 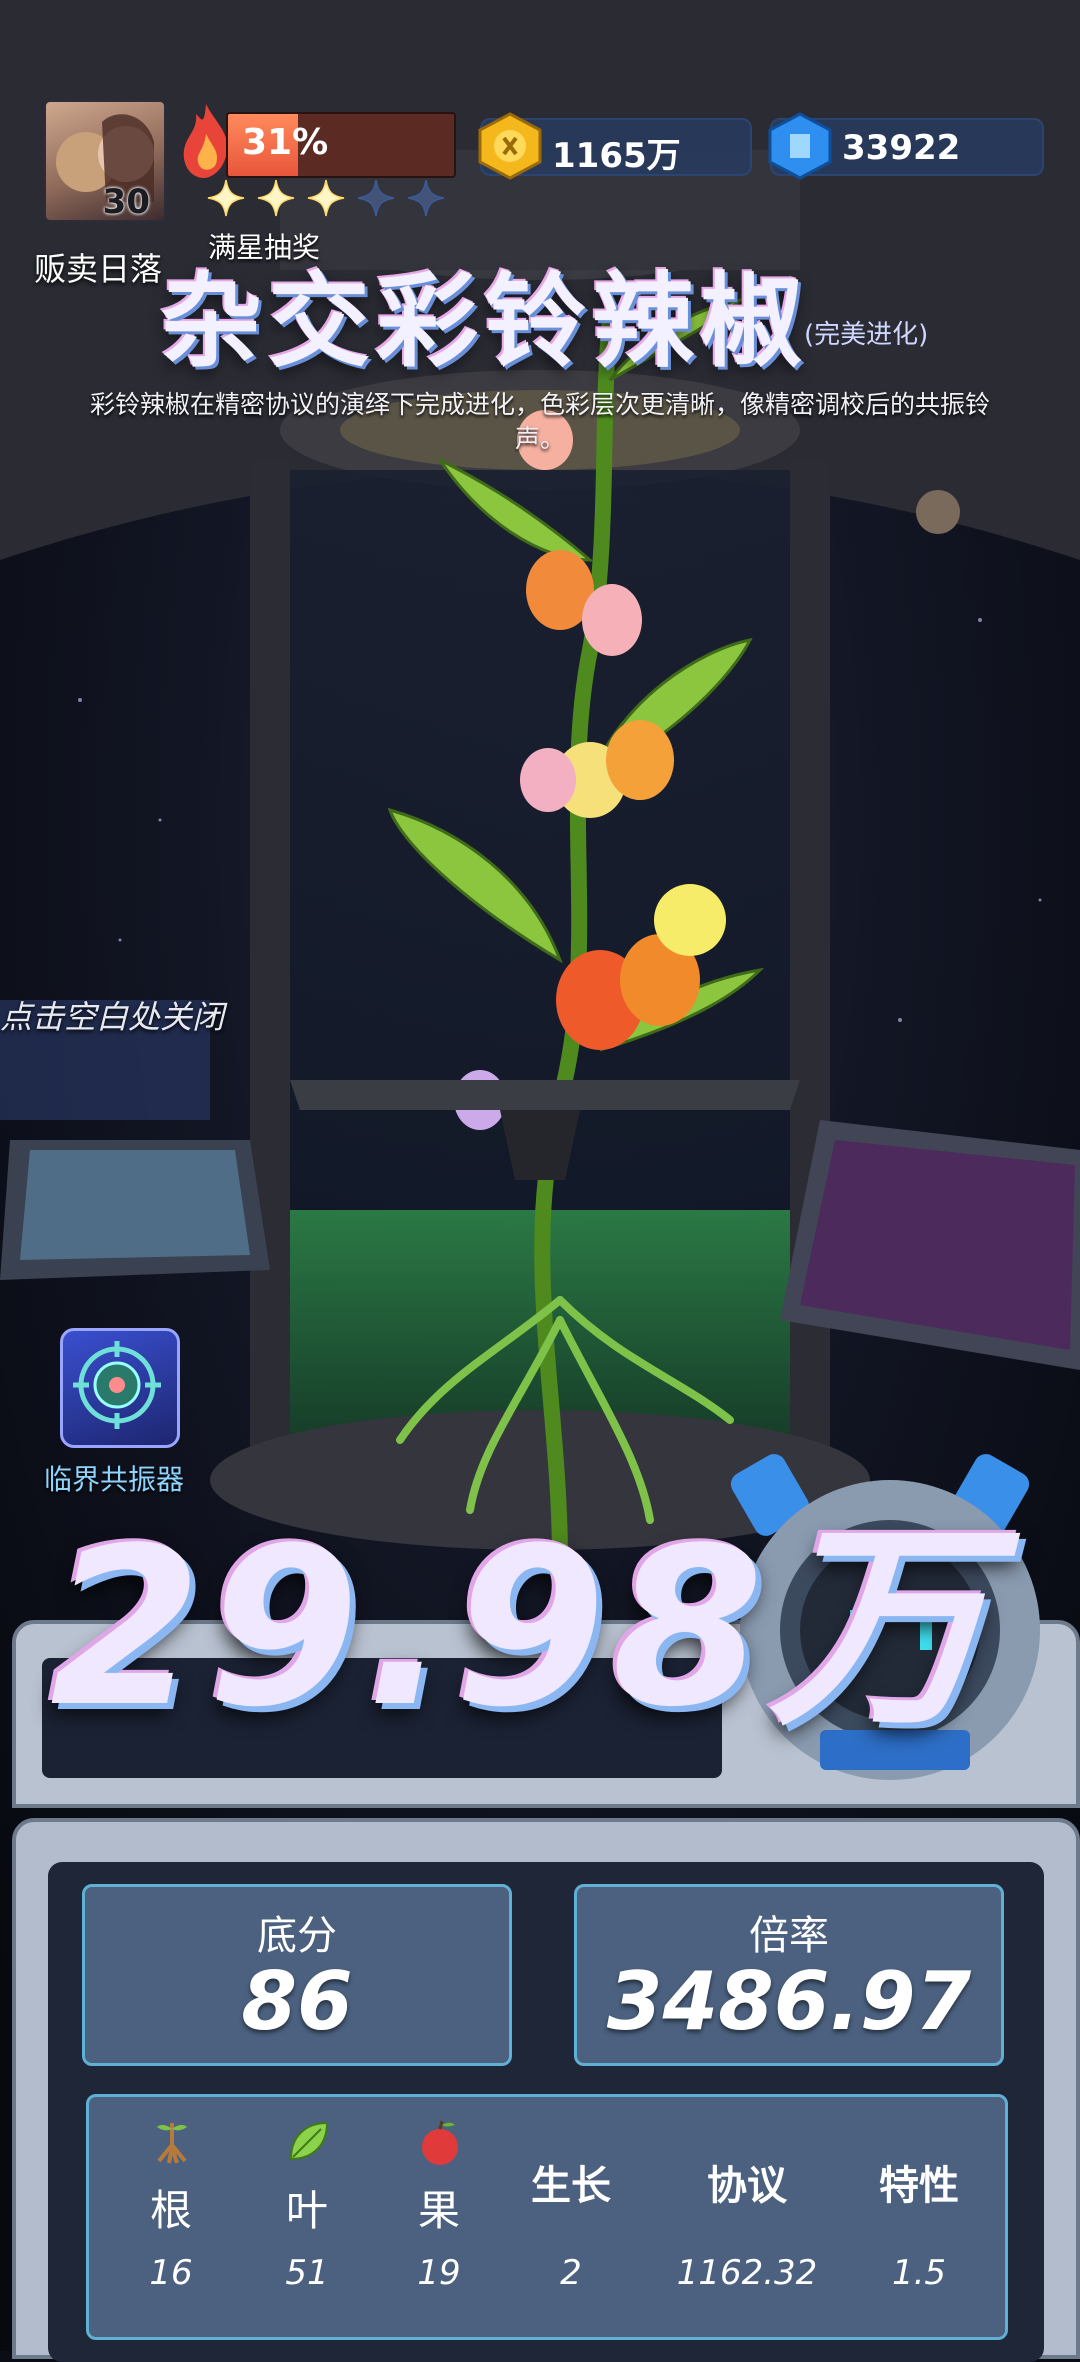 What do you see at coordinates (117, 1385) in the screenshot?
I see `target-core-icon` at bounding box center [117, 1385].